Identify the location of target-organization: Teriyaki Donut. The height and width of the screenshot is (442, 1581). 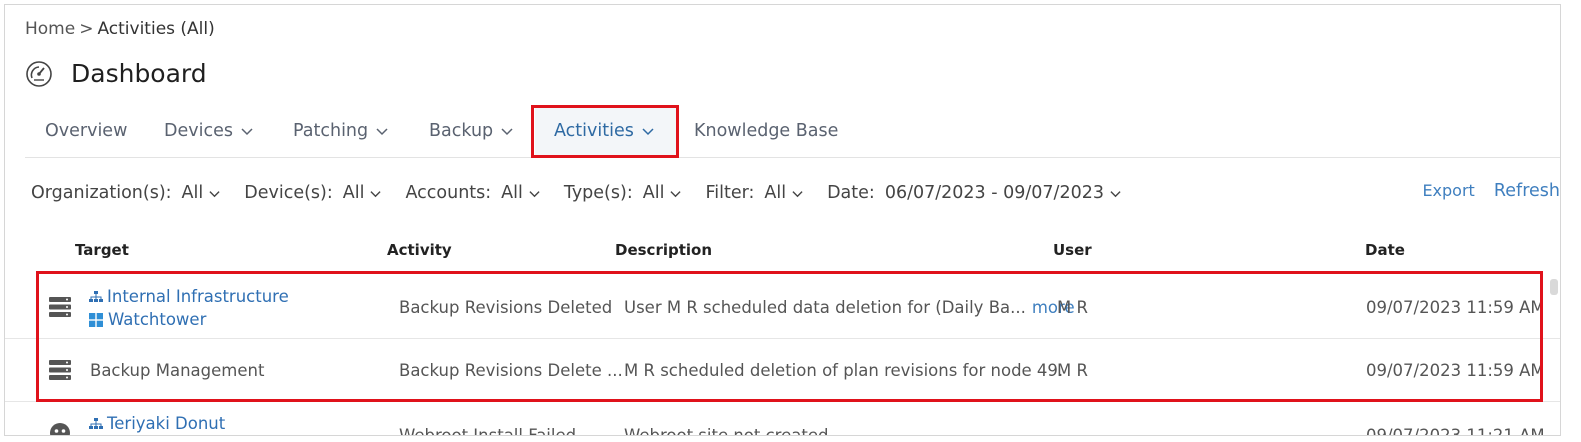
(157, 423).